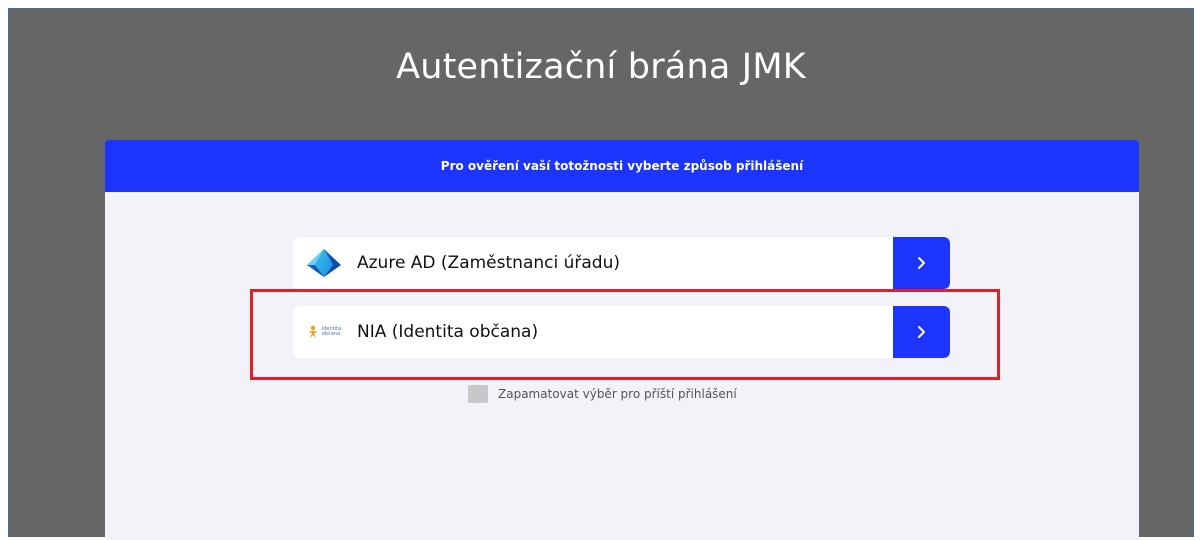 The image size is (1200, 540). I want to click on nia-option: Identita občana NIA (Identita občana), so click(621, 332).